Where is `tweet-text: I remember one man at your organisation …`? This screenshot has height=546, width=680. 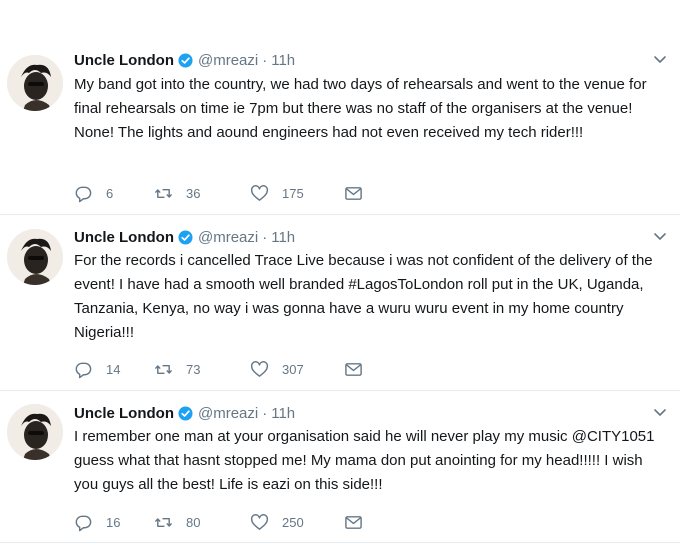
tweet-text: I remember one man at your organisation … is located at coordinates (364, 460).